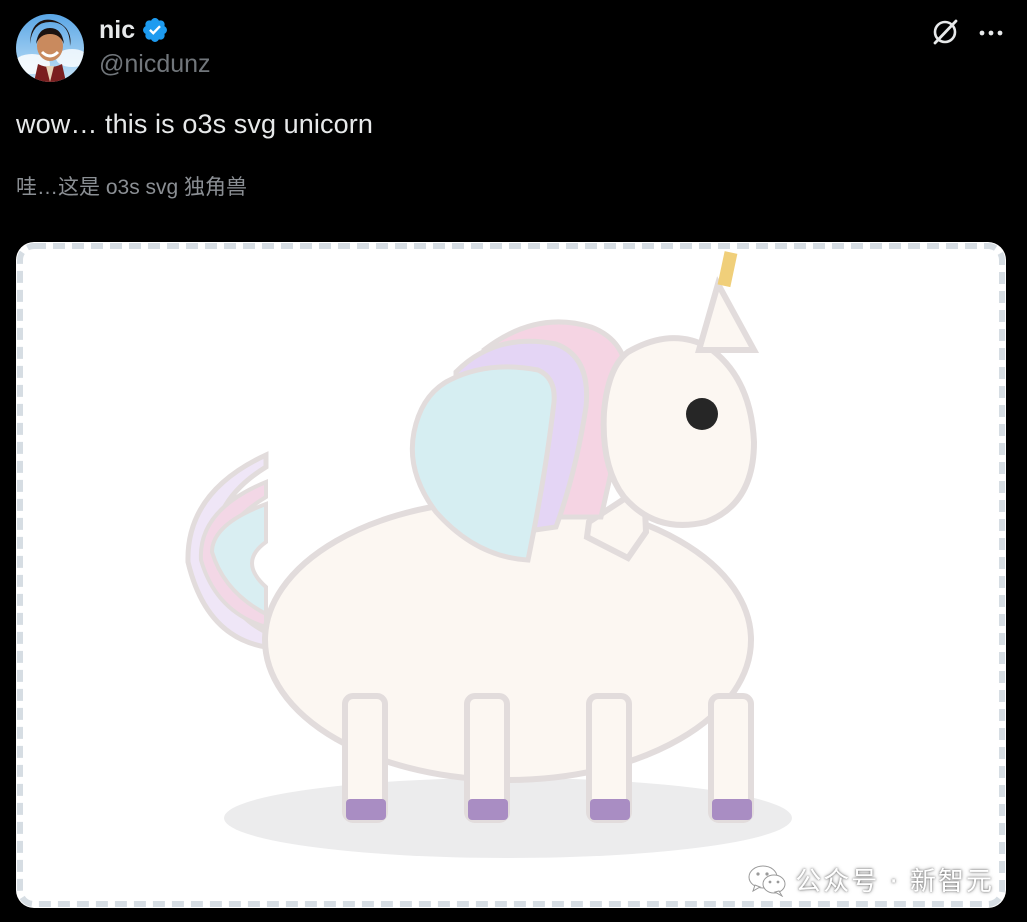 Image resolution: width=1027 pixels, height=922 pixels. What do you see at coordinates (945, 32) in the screenshot?
I see `grok-icon` at bounding box center [945, 32].